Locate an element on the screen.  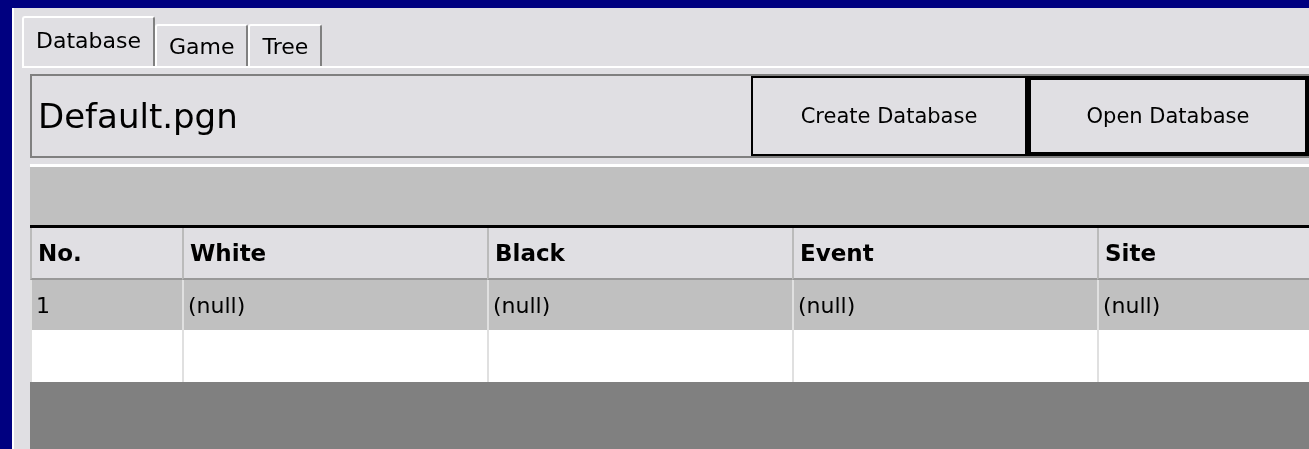
database-button: Create Database is located at coordinates (889, 116).